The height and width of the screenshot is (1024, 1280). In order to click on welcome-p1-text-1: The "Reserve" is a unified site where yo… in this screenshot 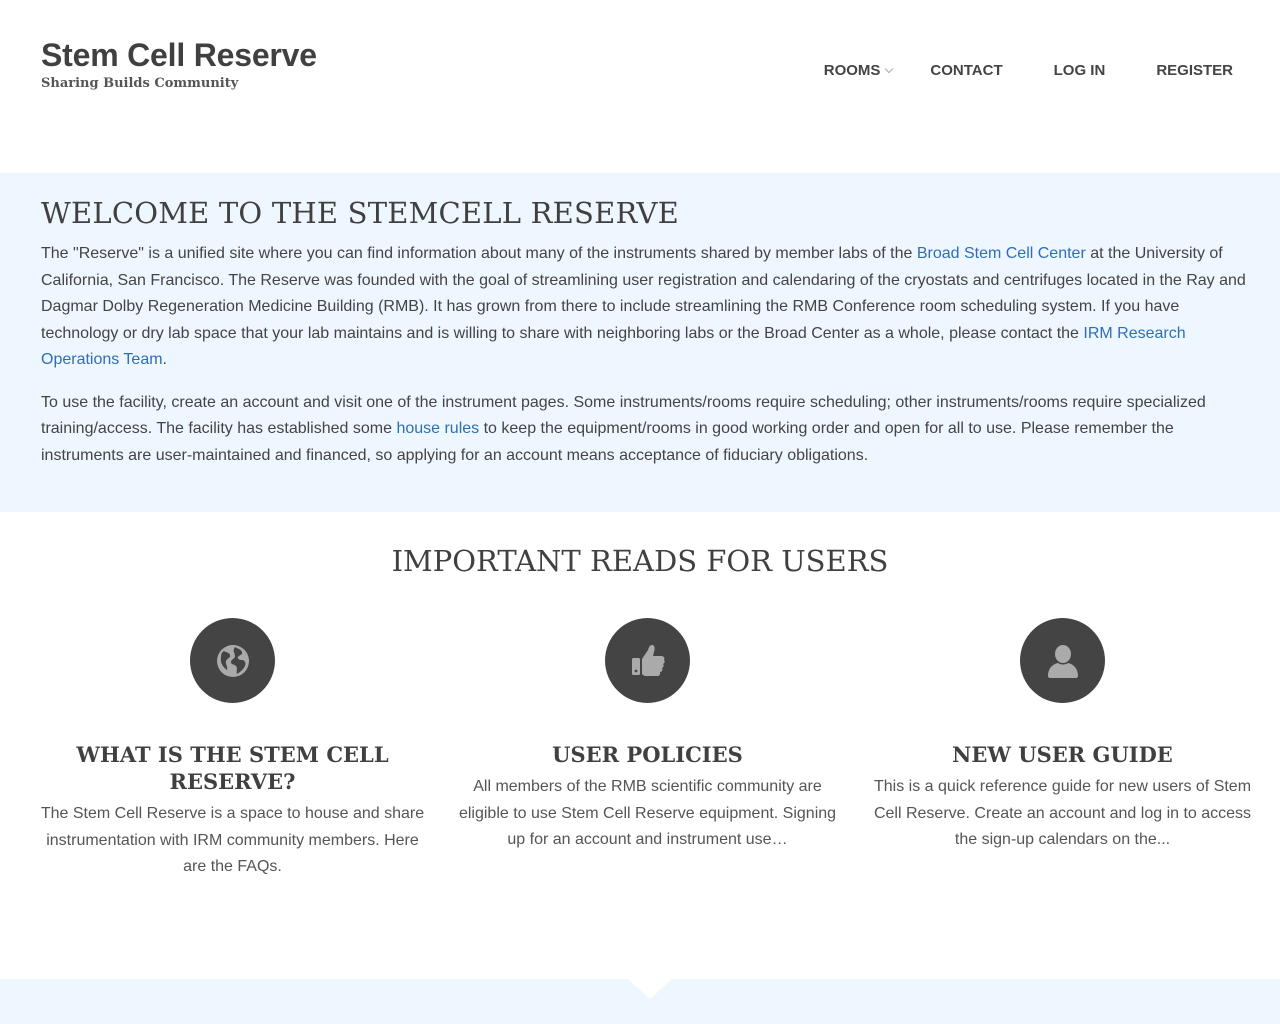, I will do `click(479, 253)`.